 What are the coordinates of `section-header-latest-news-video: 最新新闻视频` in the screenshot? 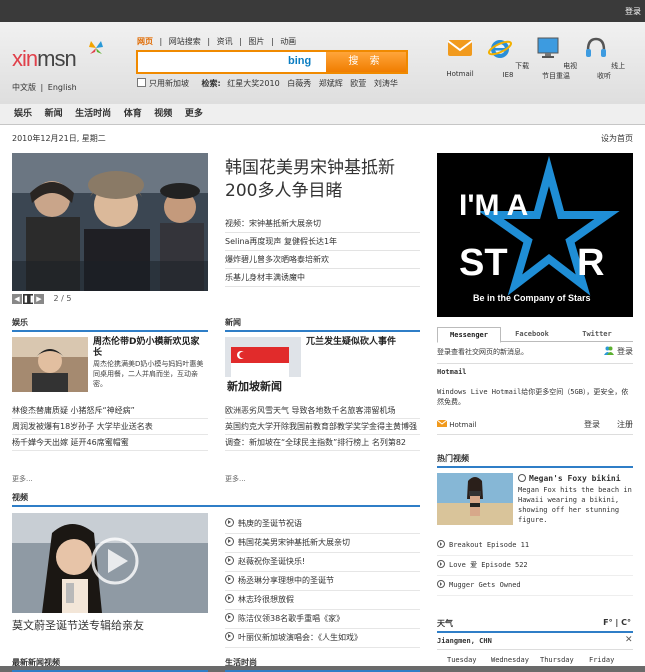 It's located at (110, 664).